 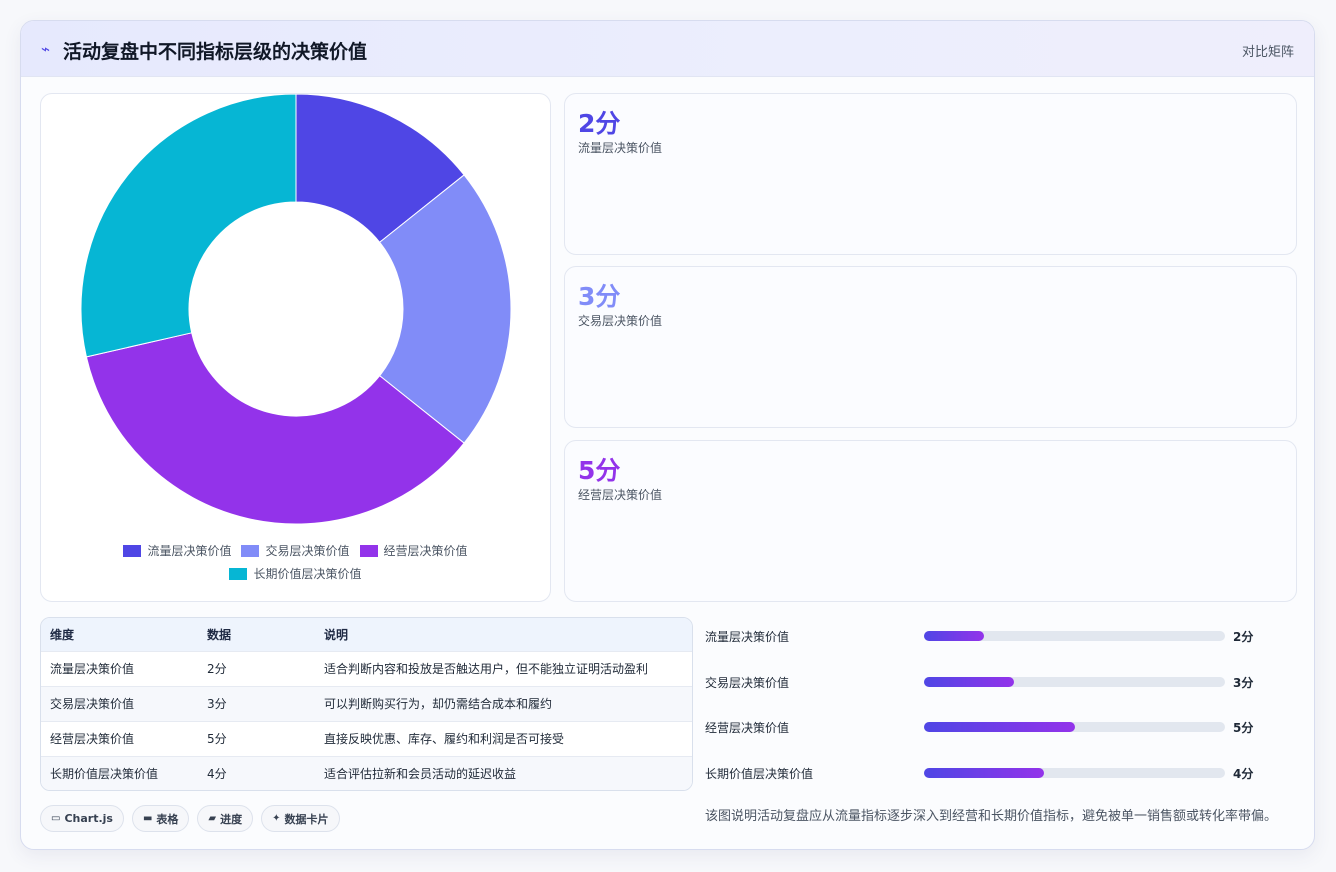 What do you see at coordinates (930, 521) in the screenshot?
I see `stat-card-operation: 5分 经营层决策价值` at bounding box center [930, 521].